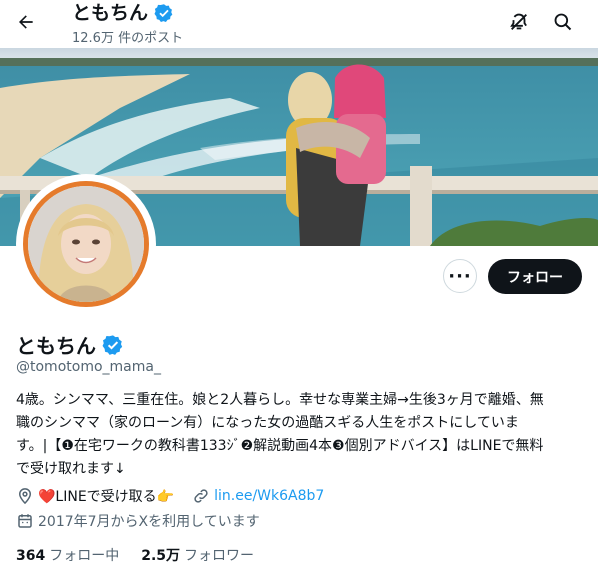  I want to click on followers-label: フォロワー, so click(219, 556).